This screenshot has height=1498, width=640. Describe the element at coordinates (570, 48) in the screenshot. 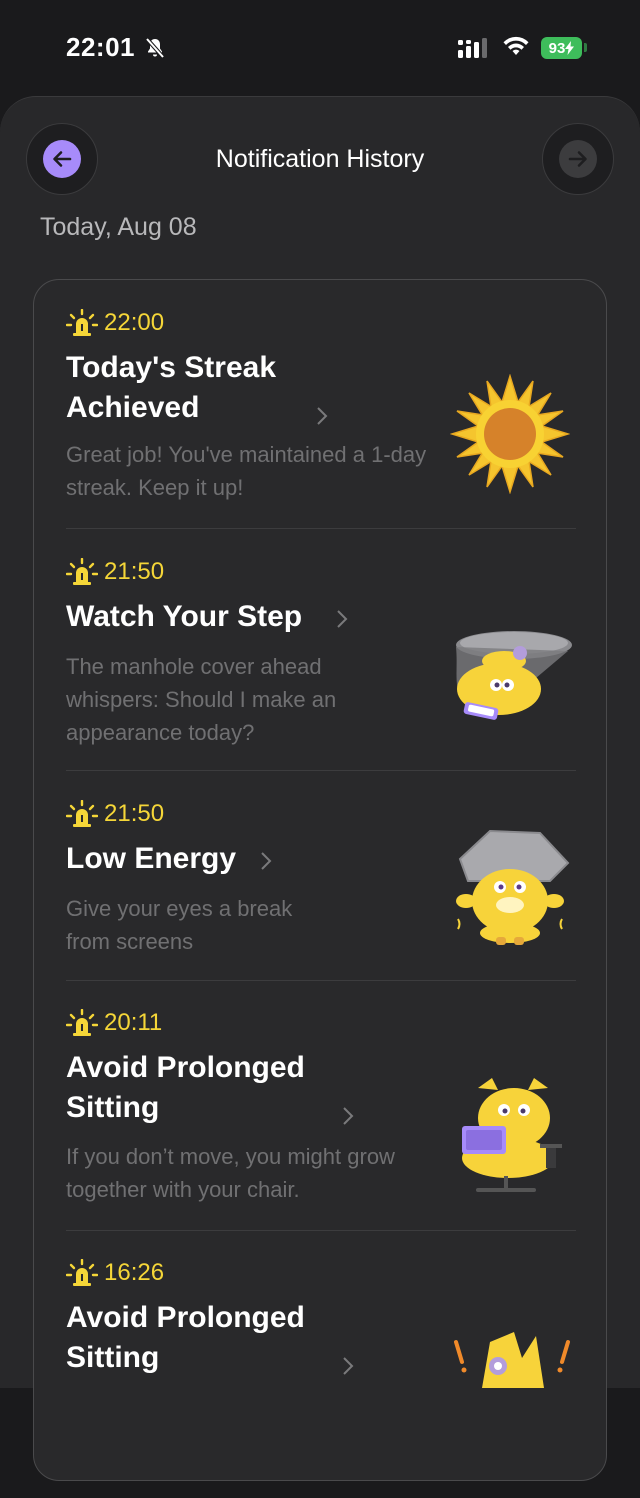

I see `charging-bolt-icon` at that location.